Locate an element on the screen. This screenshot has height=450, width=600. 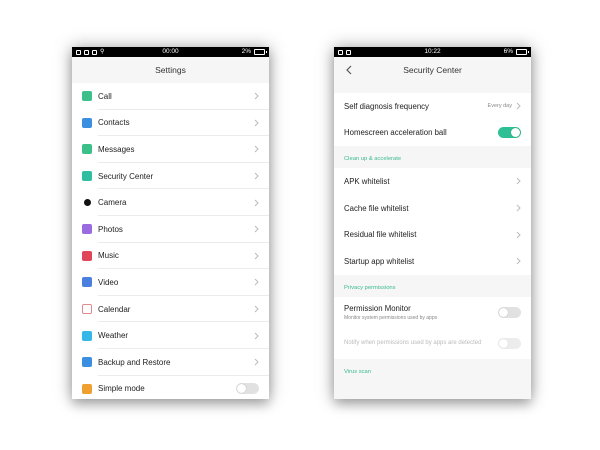
cleanup-item-label: Residual file whitelist is located at coordinates (380, 235).